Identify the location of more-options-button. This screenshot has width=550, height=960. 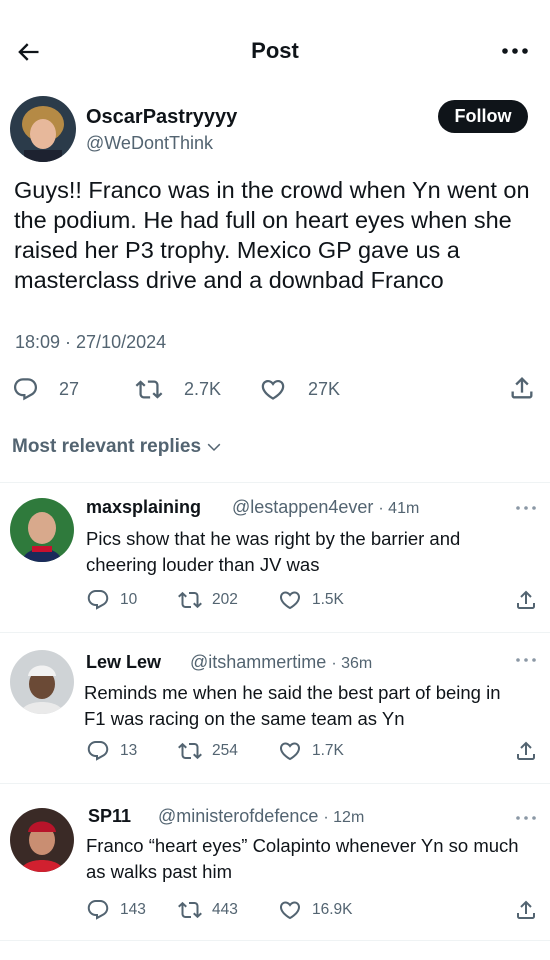
(515, 51).